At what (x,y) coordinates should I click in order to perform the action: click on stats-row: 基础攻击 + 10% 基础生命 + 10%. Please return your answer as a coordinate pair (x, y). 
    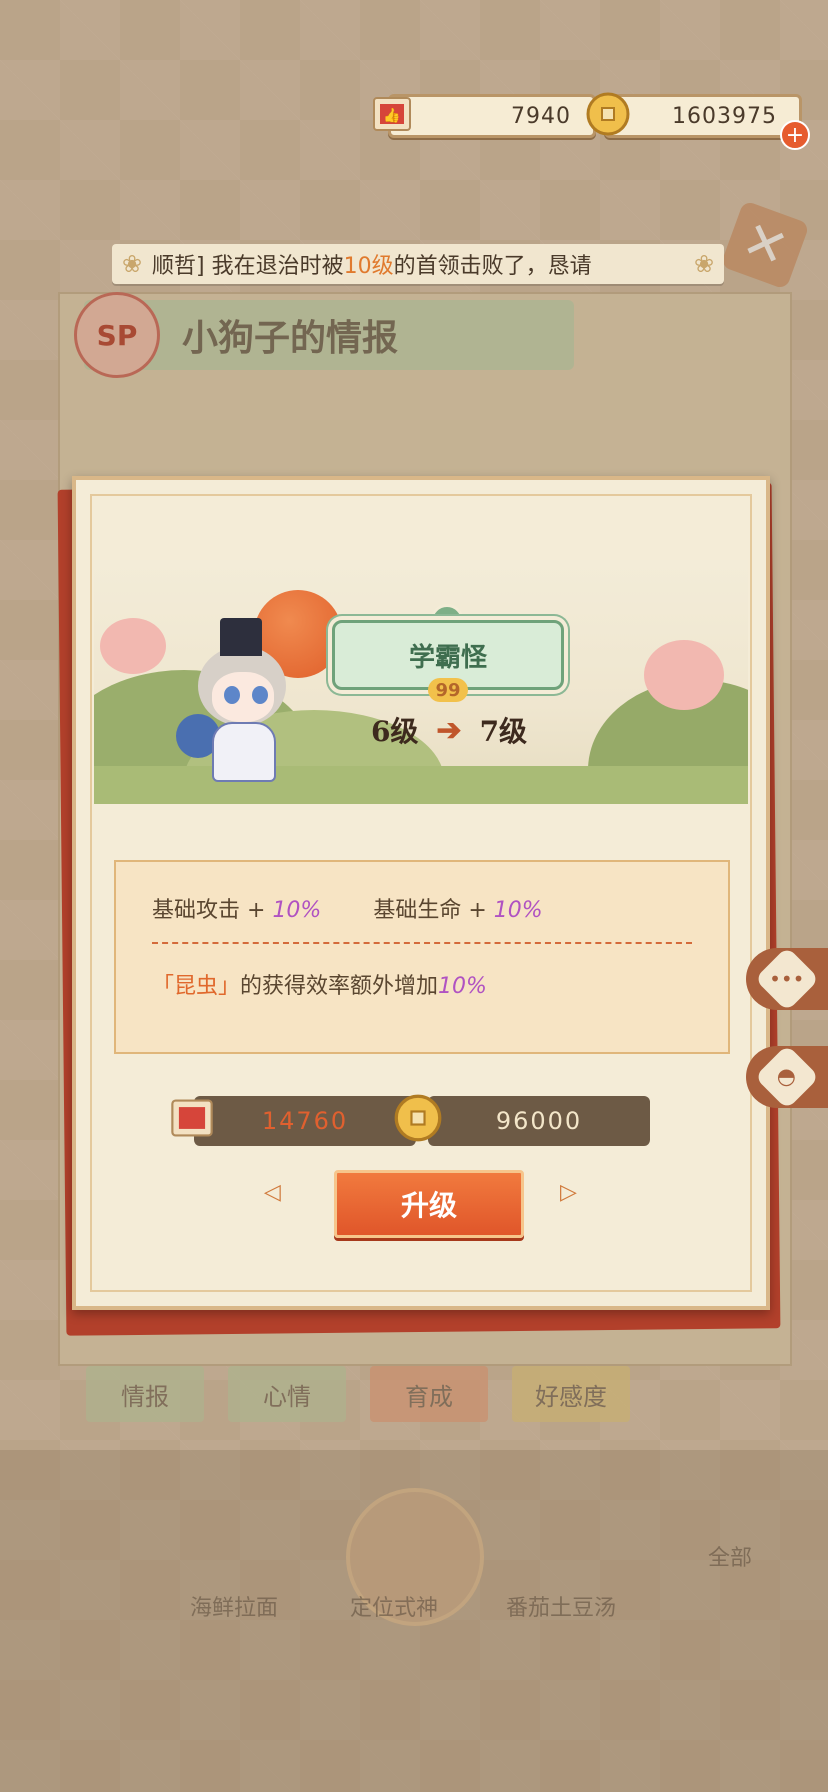
    Looking at the image, I should click on (347, 908).